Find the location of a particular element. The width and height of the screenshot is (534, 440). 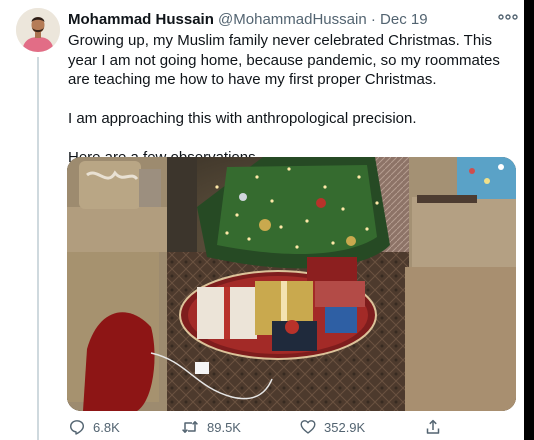

tweet-date: Dec 19 is located at coordinates (404, 19).